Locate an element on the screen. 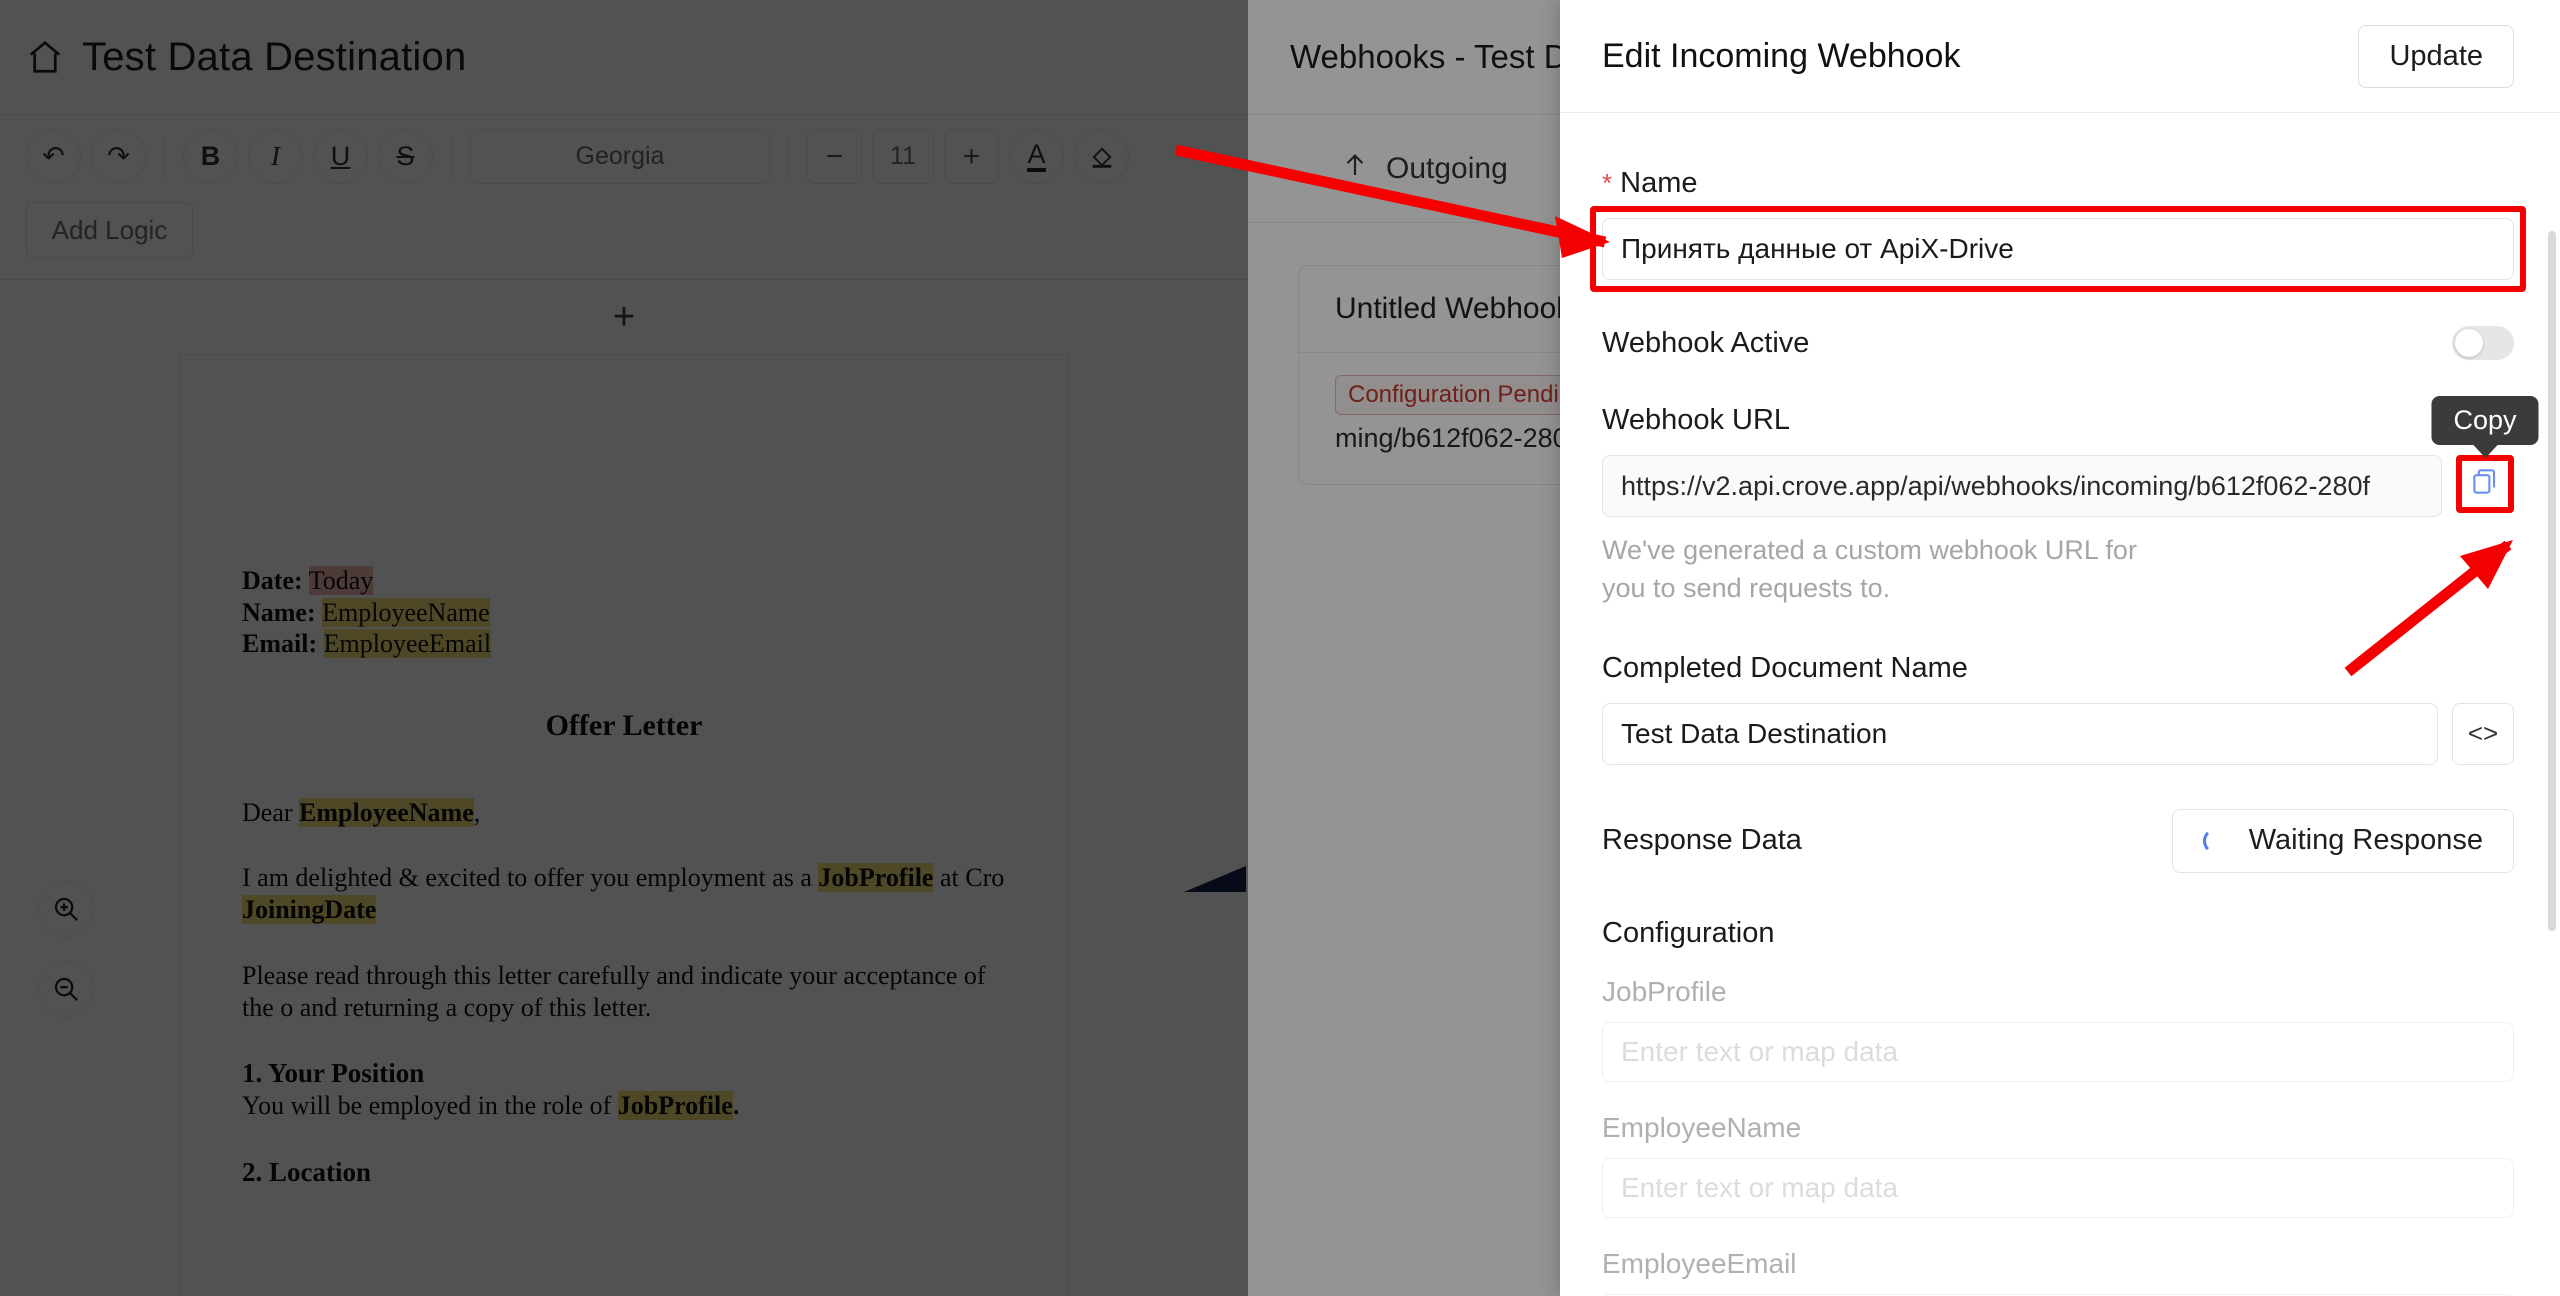 The width and height of the screenshot is (2560, 1296). response-data-label: Response Data is located at coordinates (1702, 840).